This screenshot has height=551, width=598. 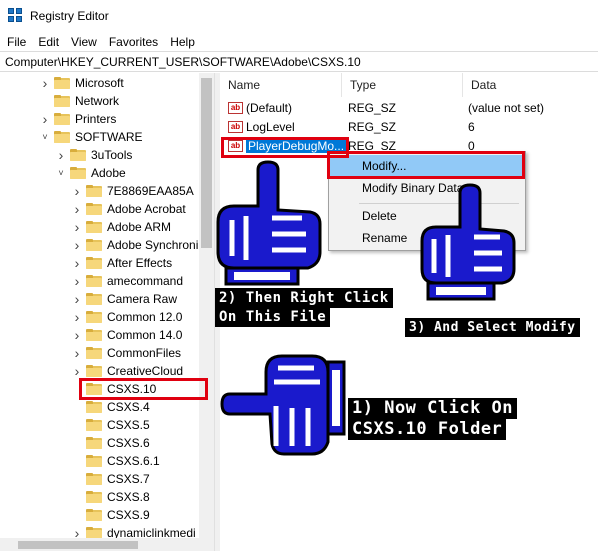 I want to click on tree-item: ˅ SOFTWARE, so click(x=91, y=137).